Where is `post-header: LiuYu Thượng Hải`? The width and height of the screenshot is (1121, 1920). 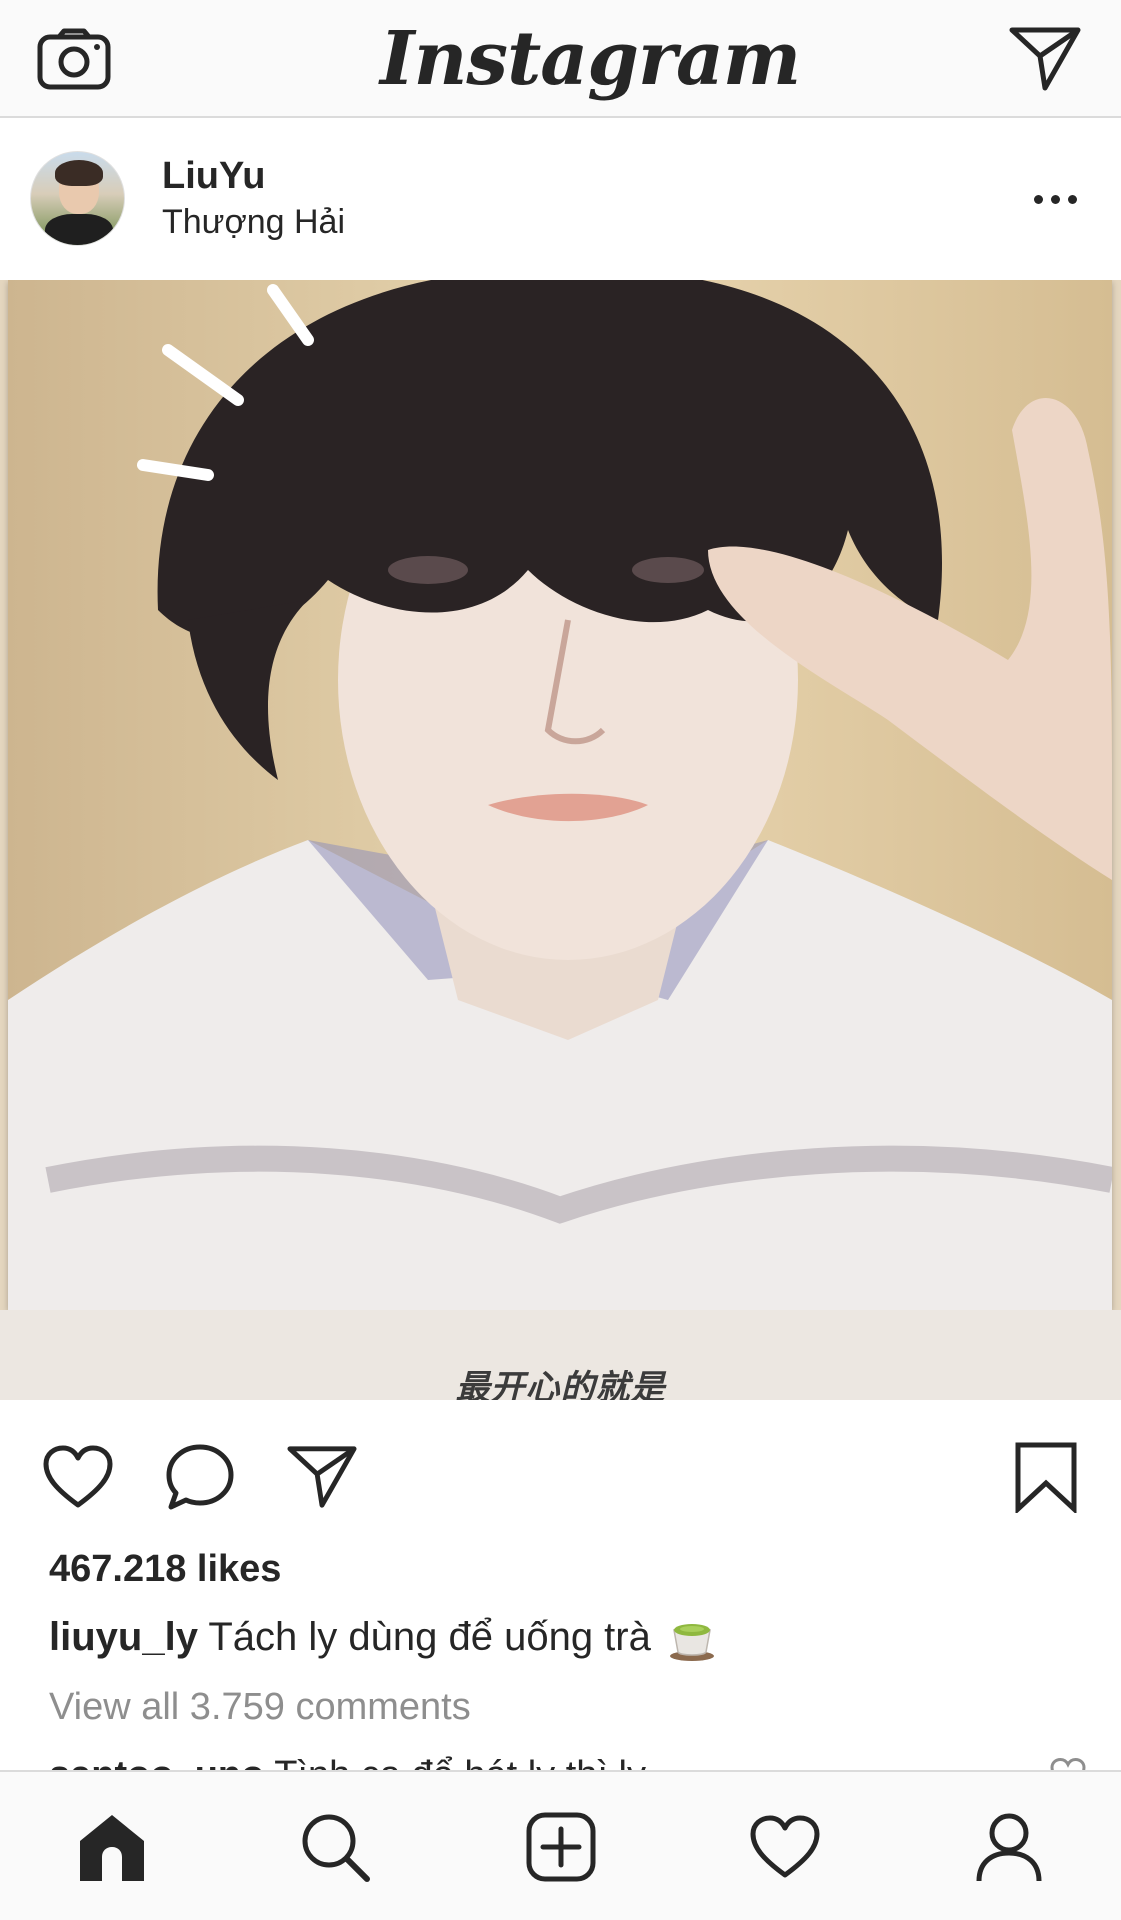
post-header: LiuYu Thượng Hải is located at coordinates (560, 199).